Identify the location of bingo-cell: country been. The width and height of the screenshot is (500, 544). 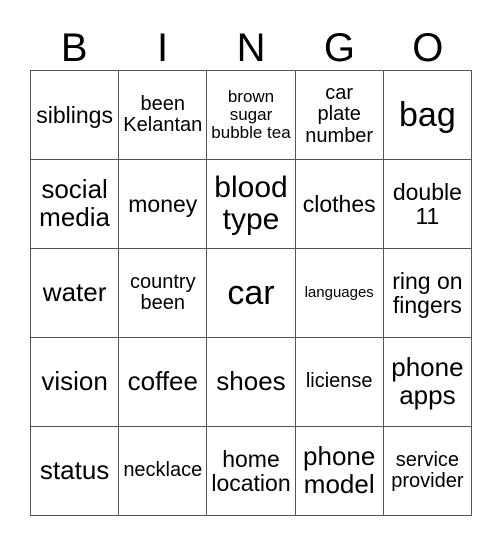
(163, 293).